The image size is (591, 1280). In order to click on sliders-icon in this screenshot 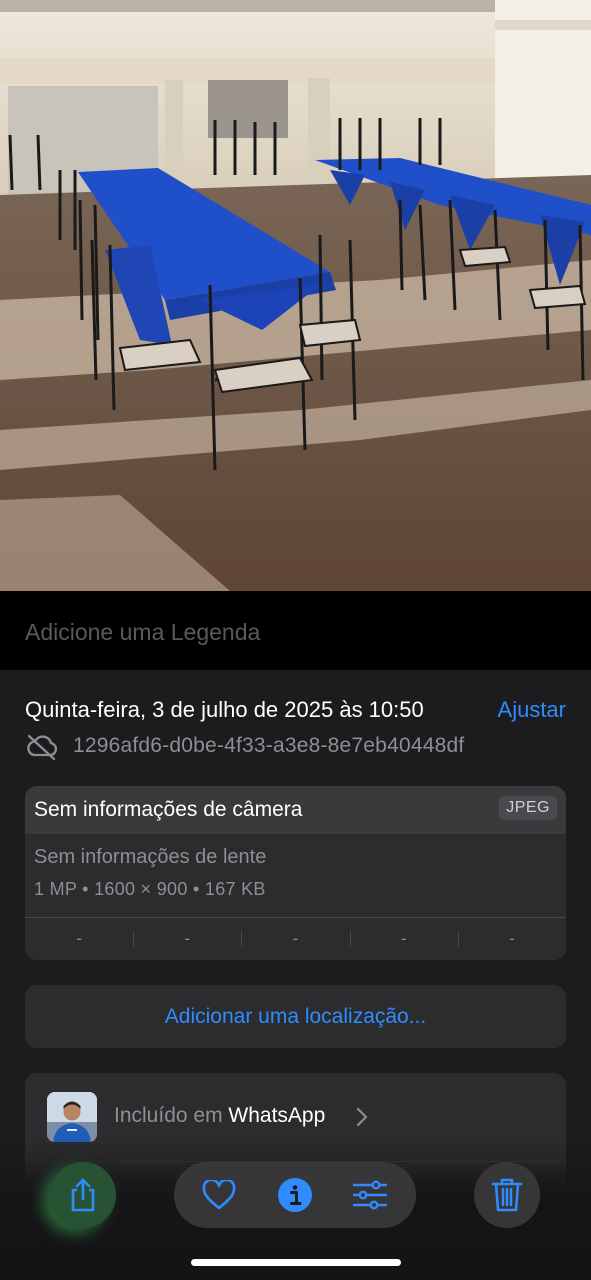, I will do `click(370, 1195)`.